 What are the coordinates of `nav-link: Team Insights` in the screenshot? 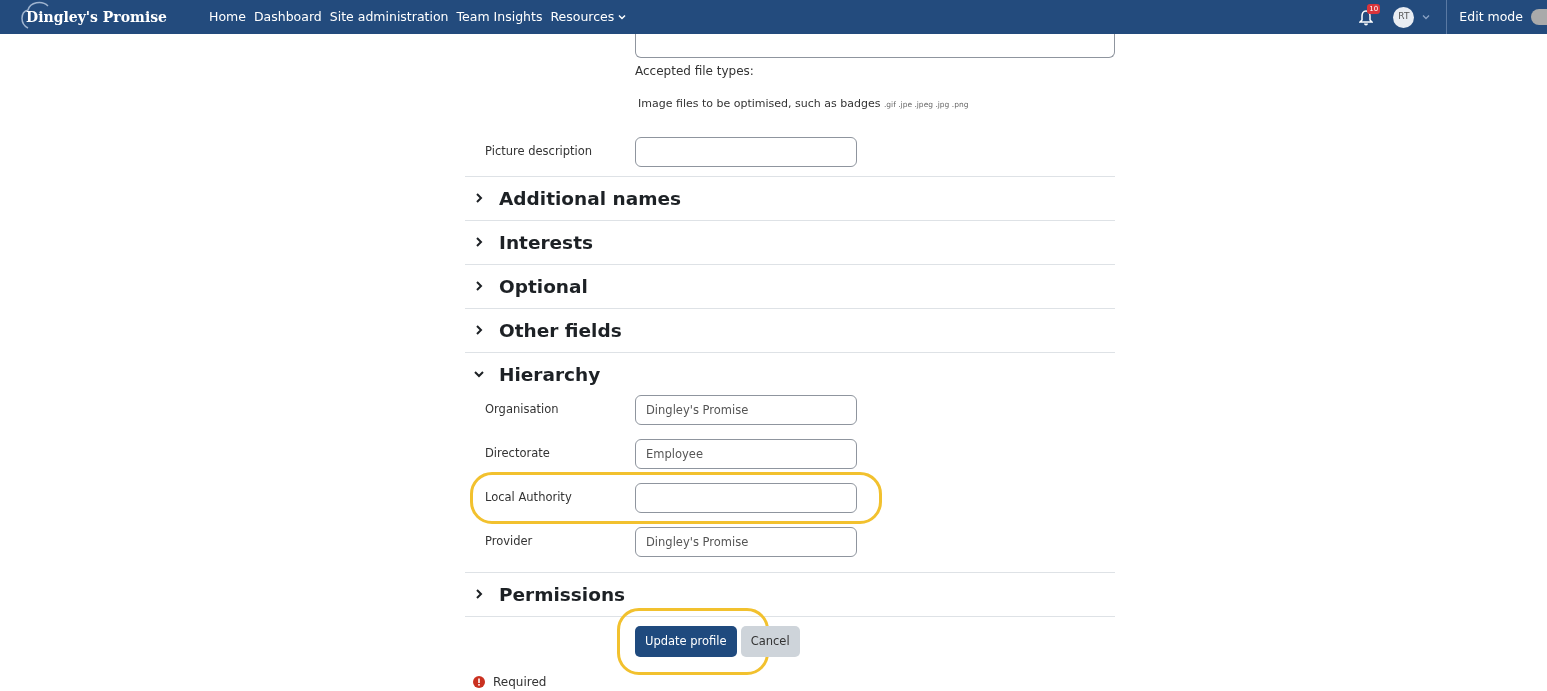 It's located at (499, 17).